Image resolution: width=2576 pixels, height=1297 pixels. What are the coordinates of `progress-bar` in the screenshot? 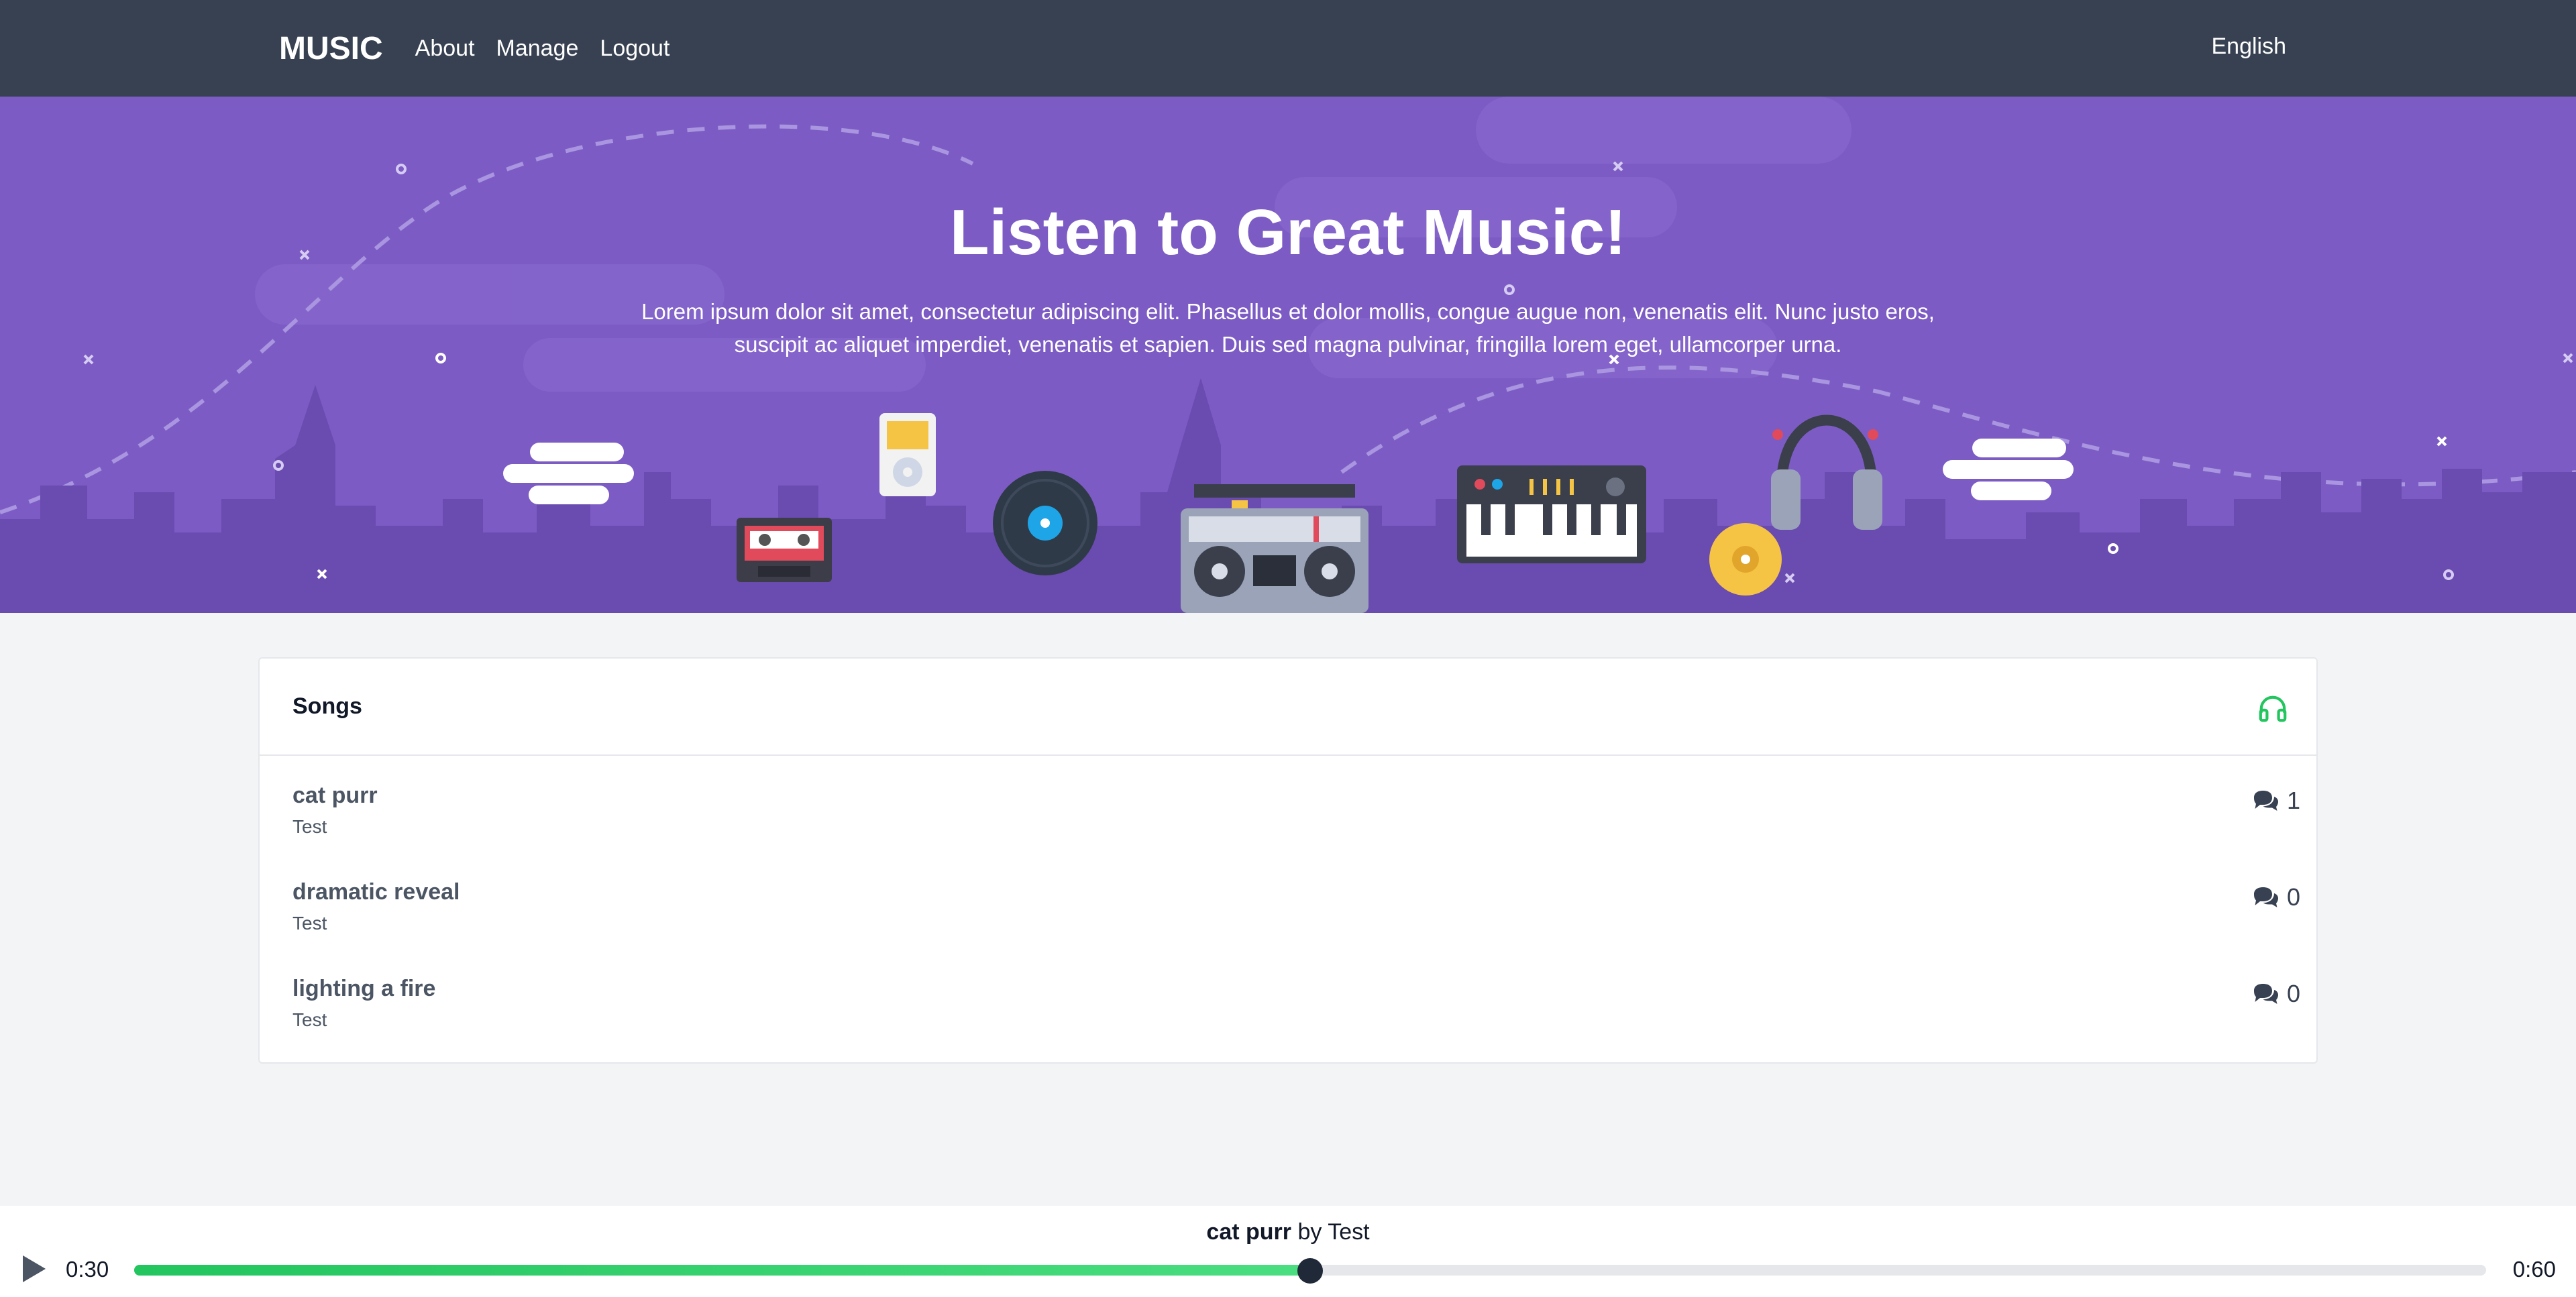 It's located at (1310, 1271).